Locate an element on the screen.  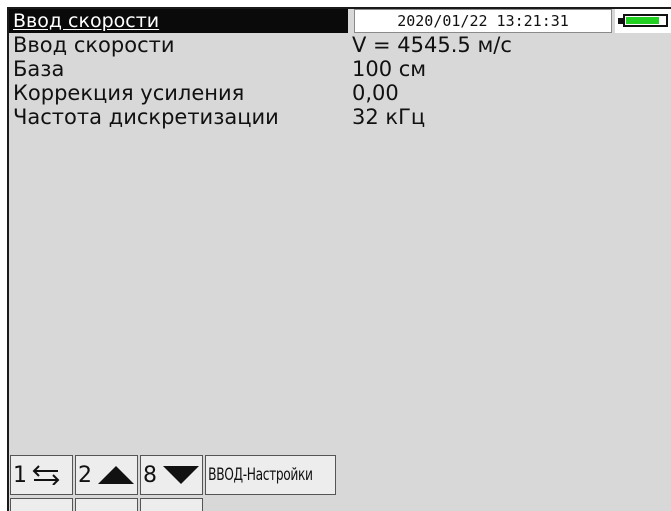
back-key-button: 1 is located at coordinates (41, 475).